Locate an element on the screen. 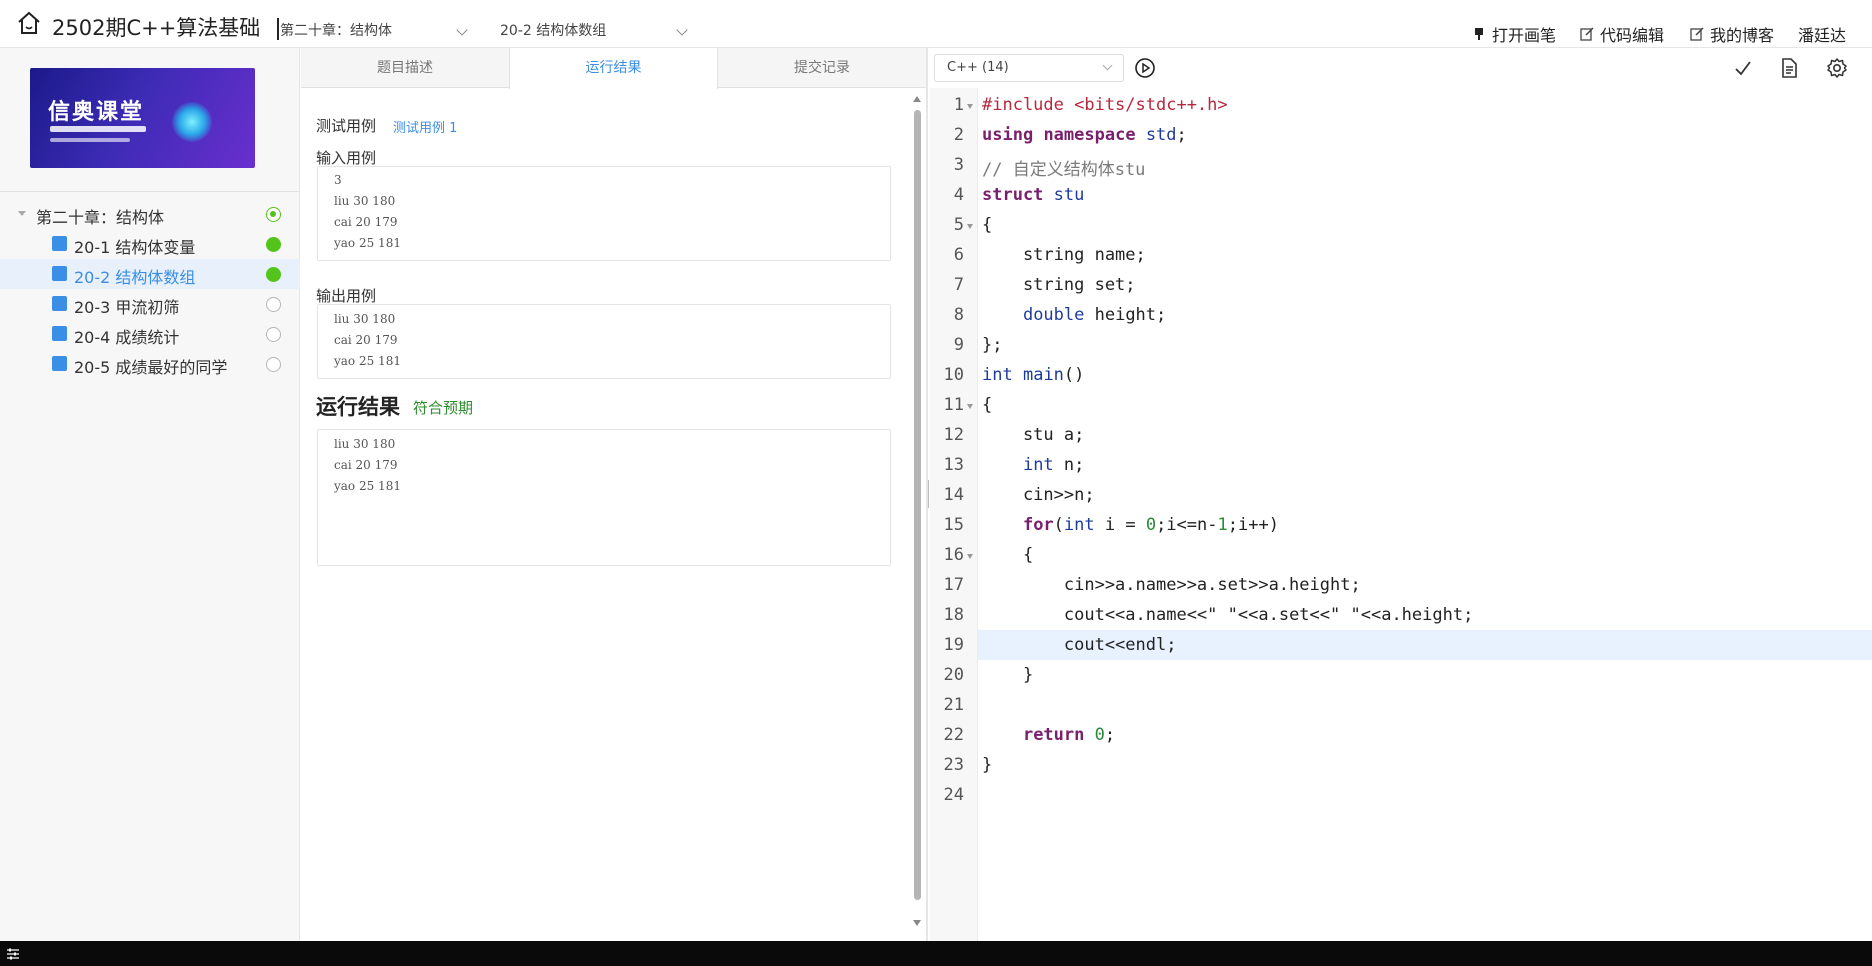  tab-run-result: 运行结果 is located at coordinates (613, 68).